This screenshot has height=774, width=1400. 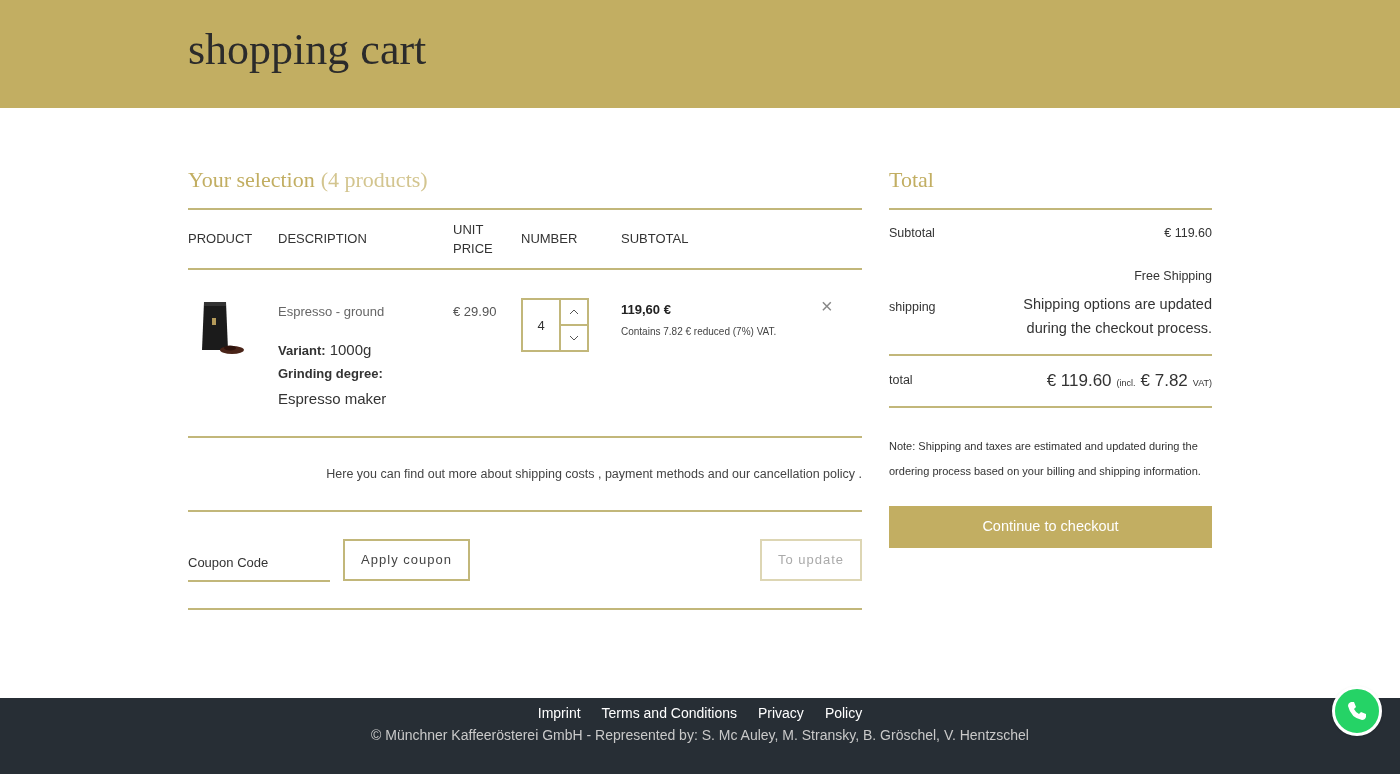 I want to click on shipping-method: Free Shipping, so click(x=1173, y=276).